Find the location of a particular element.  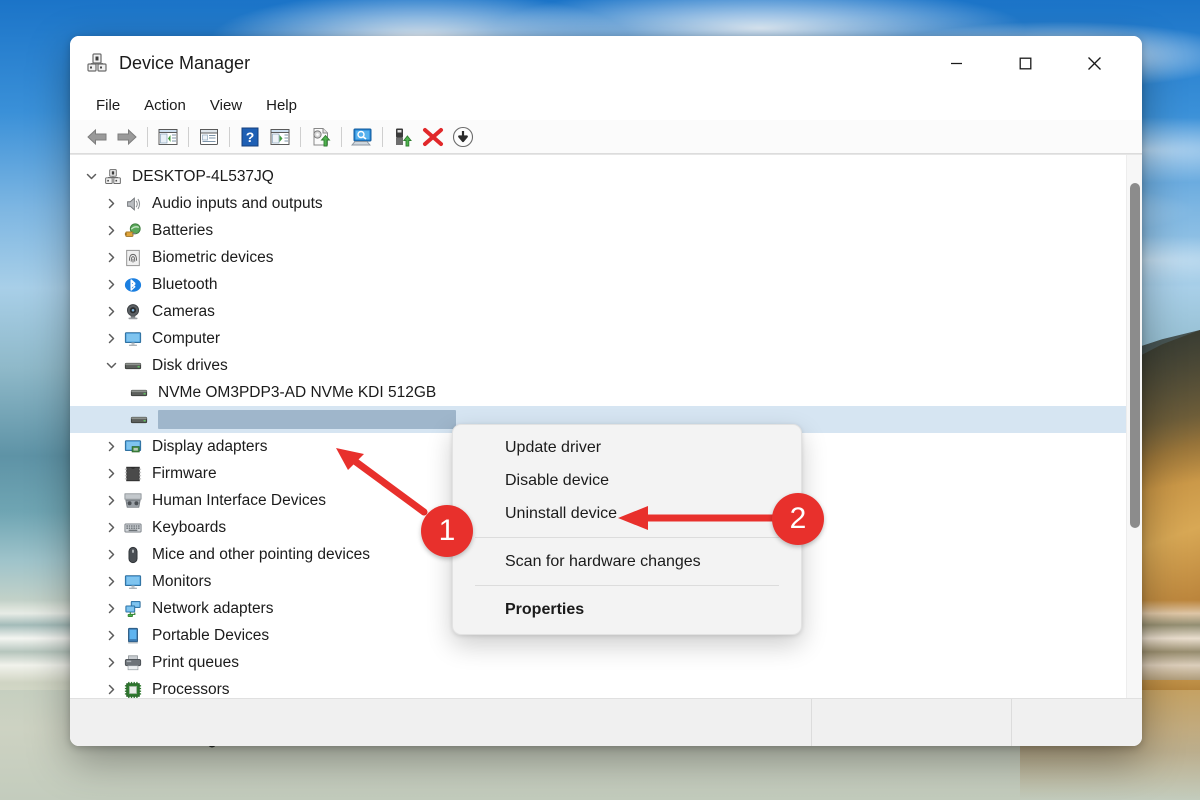

tree-item-label: Monitors is located at coordinates (182, 581).